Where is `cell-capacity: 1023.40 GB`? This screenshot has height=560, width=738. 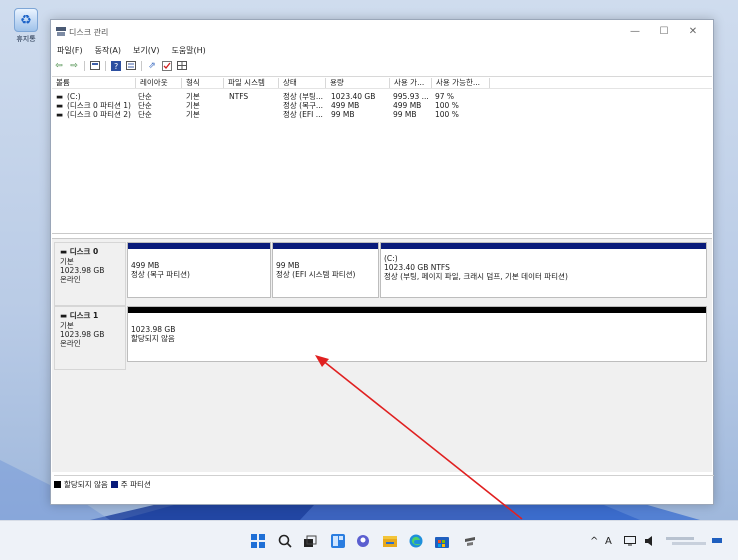 cell-capacity: 1023.40 GB is located at coordinates (353, 96).